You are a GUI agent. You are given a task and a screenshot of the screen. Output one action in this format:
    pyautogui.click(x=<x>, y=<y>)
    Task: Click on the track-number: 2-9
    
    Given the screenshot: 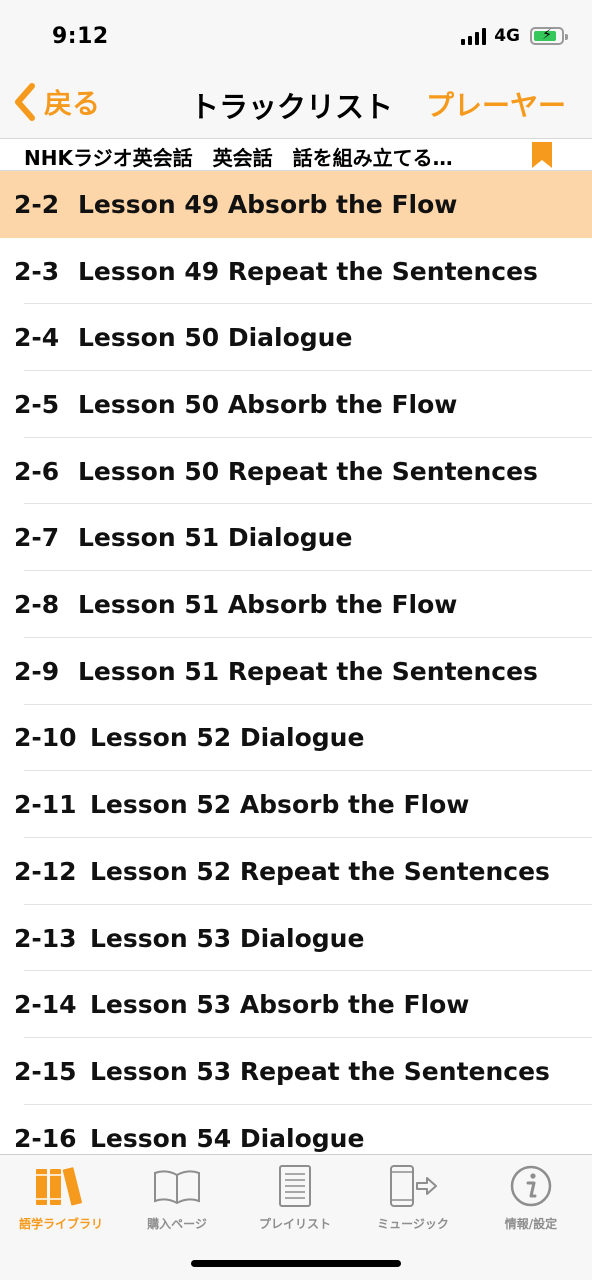 What is the action you would take?
    pyautogui.click(x=37, y=671)
    